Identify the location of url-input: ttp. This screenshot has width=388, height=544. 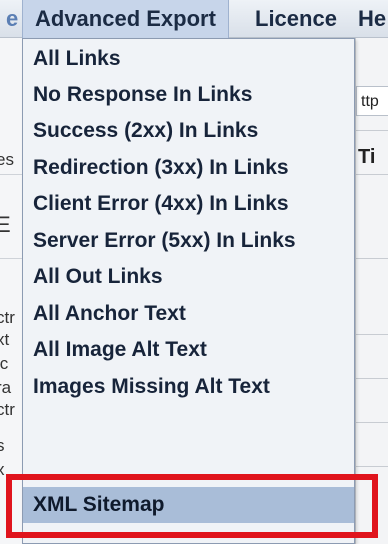
(372, 101).